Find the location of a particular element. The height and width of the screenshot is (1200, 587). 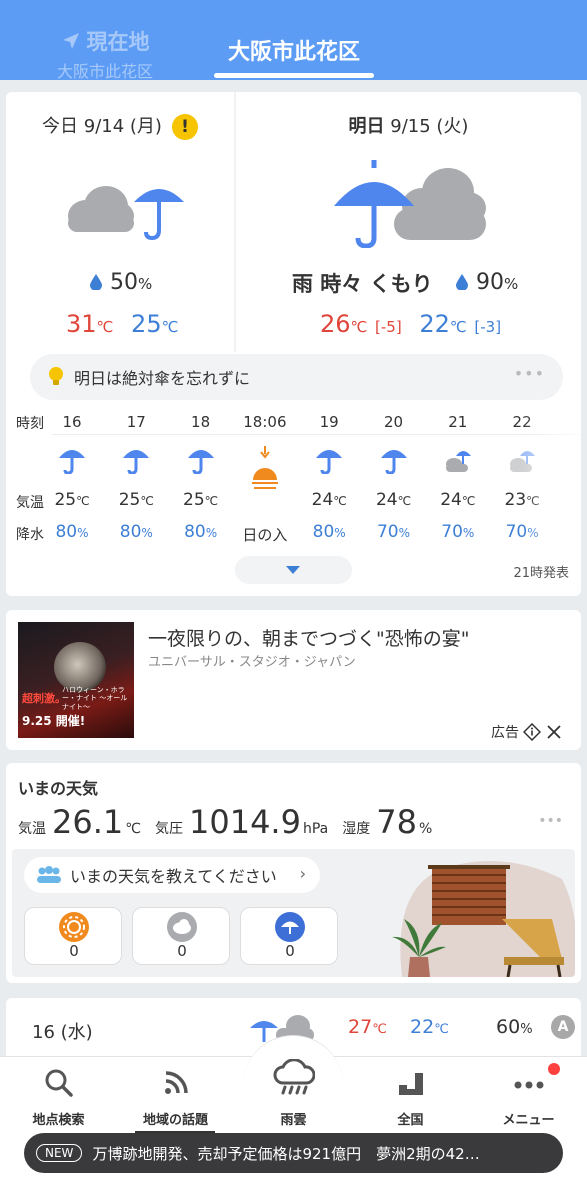

bar-chart-icon is located at coordinates (411, 1084).